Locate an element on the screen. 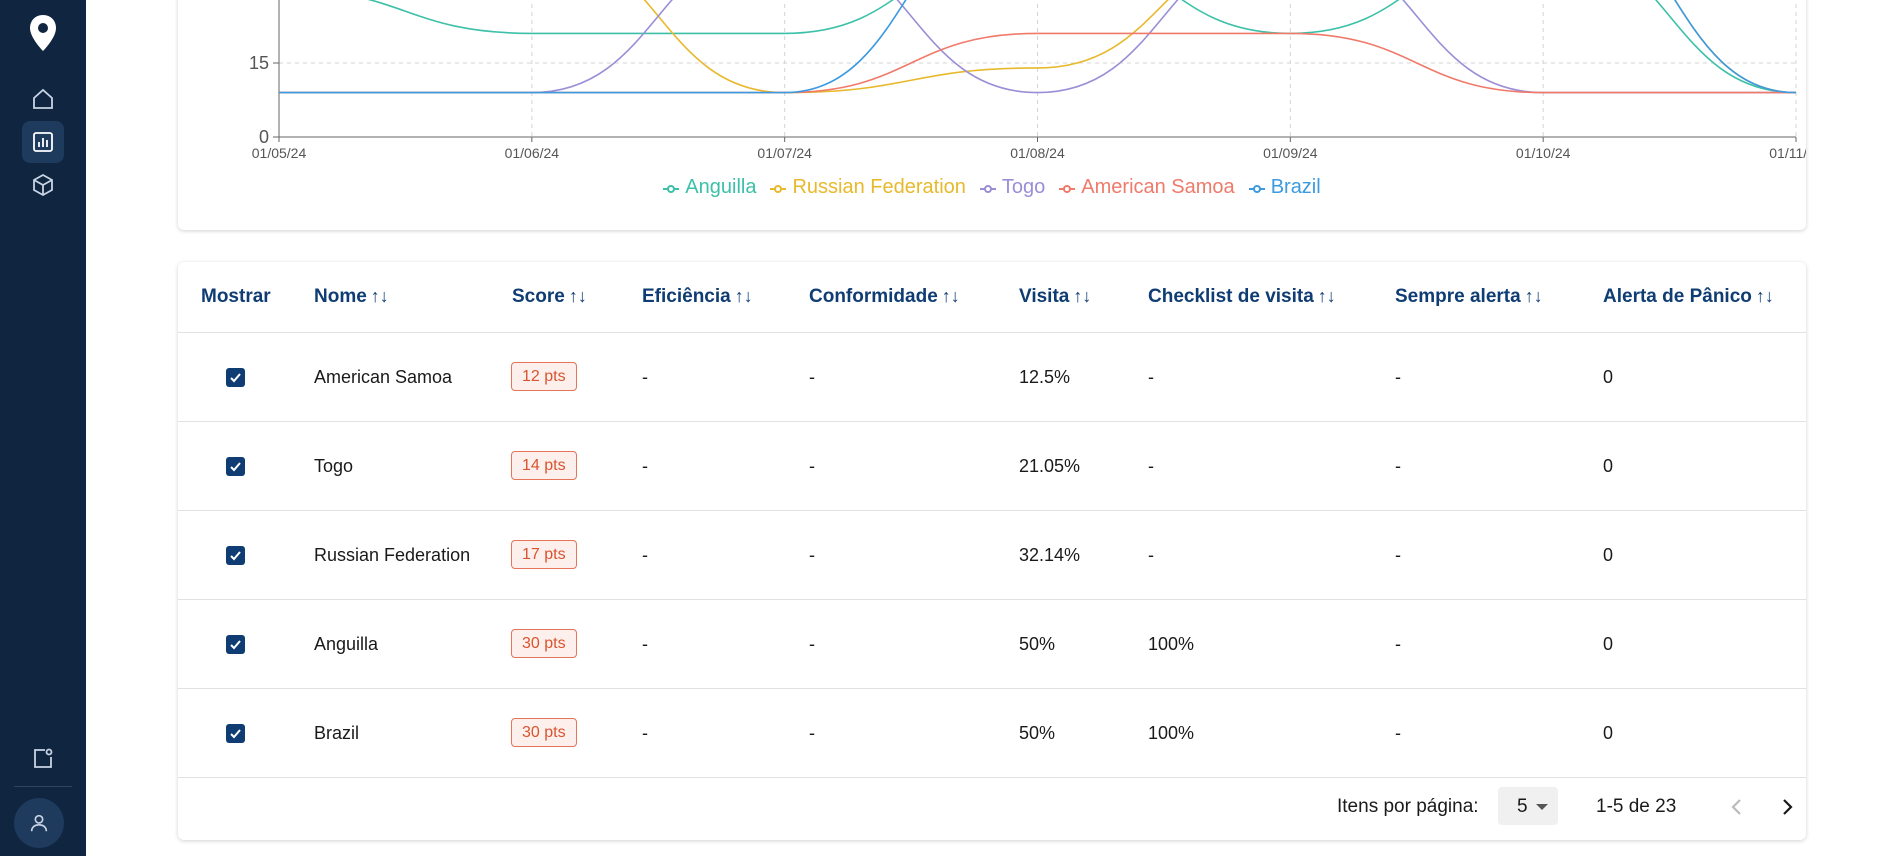 This screenshot has width=1890, height=856. x-tick-label: 01/11/24 is located at coordinates (1787, 153).